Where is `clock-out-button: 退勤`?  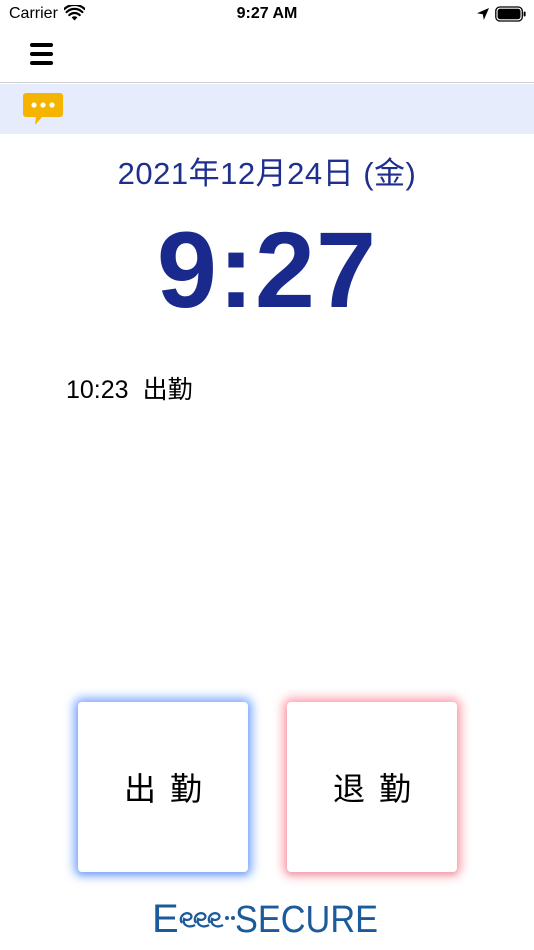 clock-out-button: 退勤 is located at coordinates (372, 787).